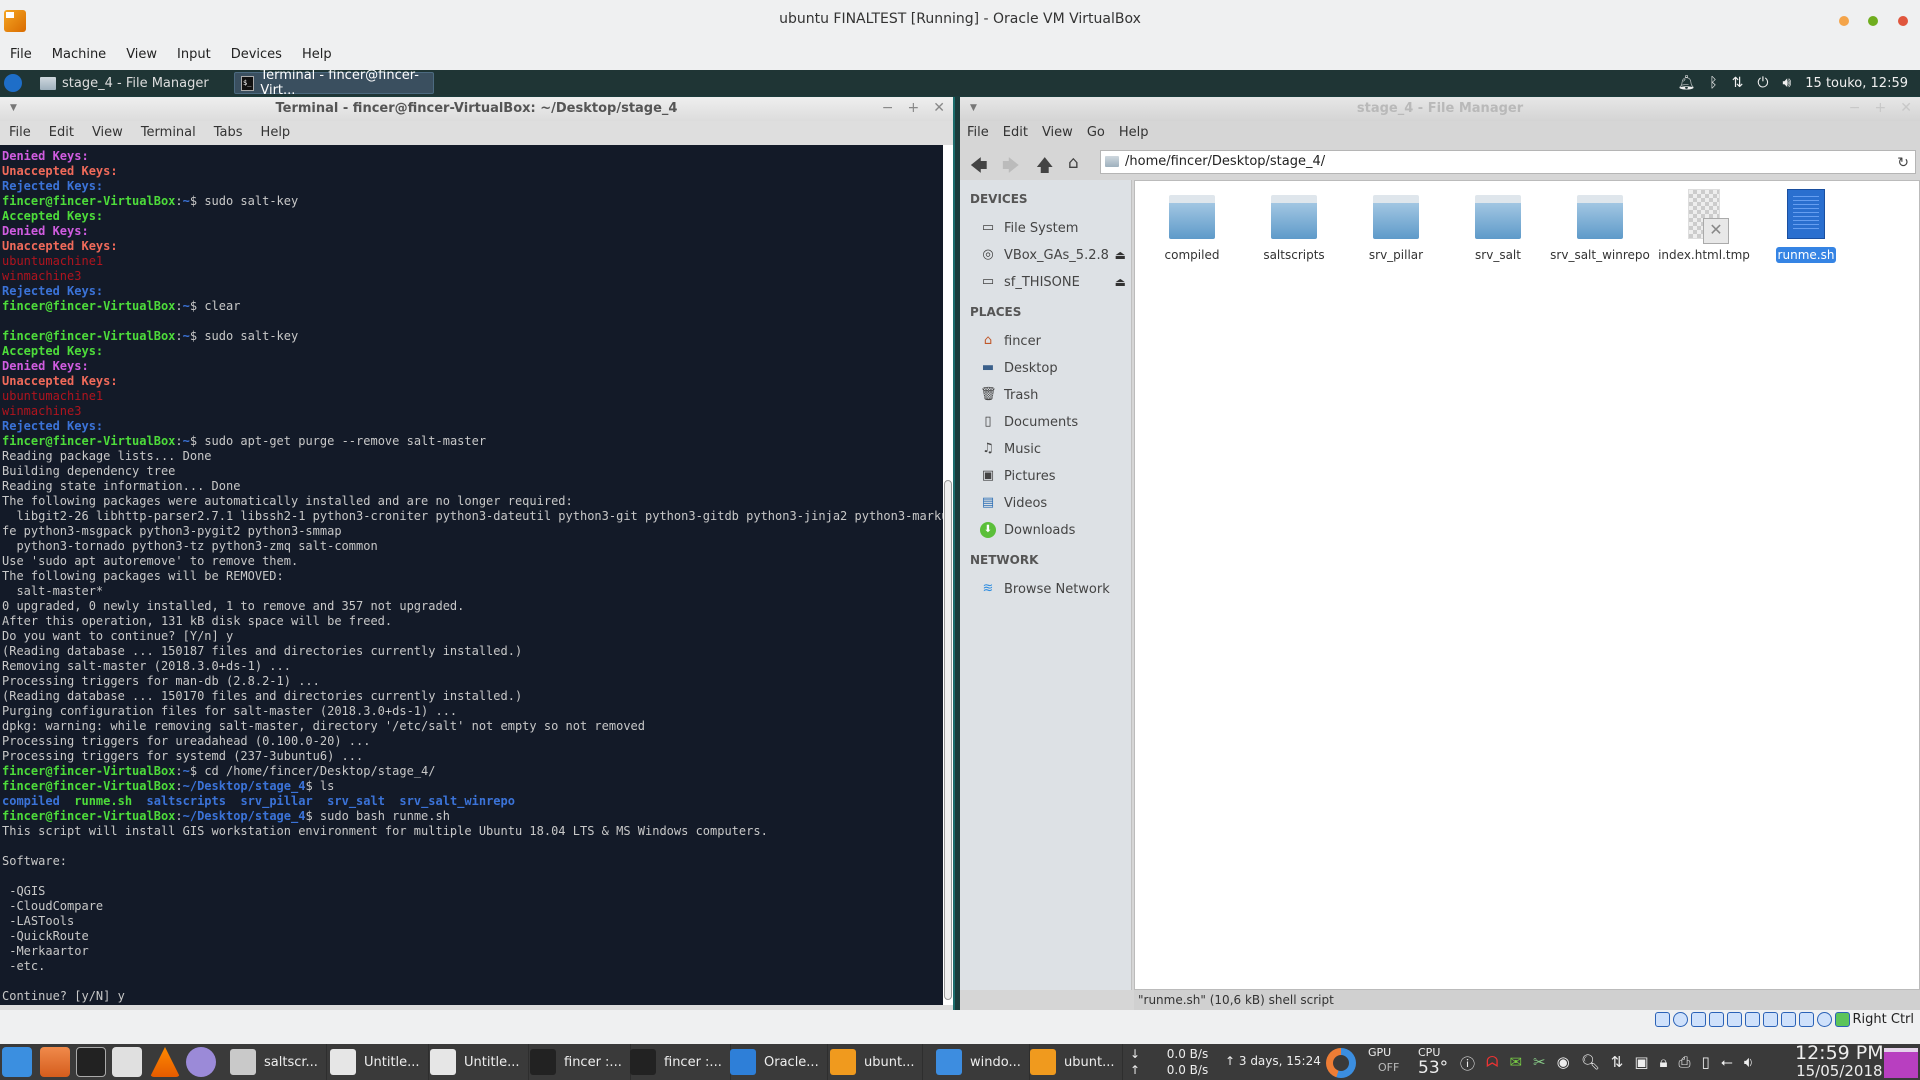 The image size is (1920, 1080). What do you see at coordinates (1903, 163) in the screenshot?
I see `reload-icon: ↻` at bounding box center [1903, 163].